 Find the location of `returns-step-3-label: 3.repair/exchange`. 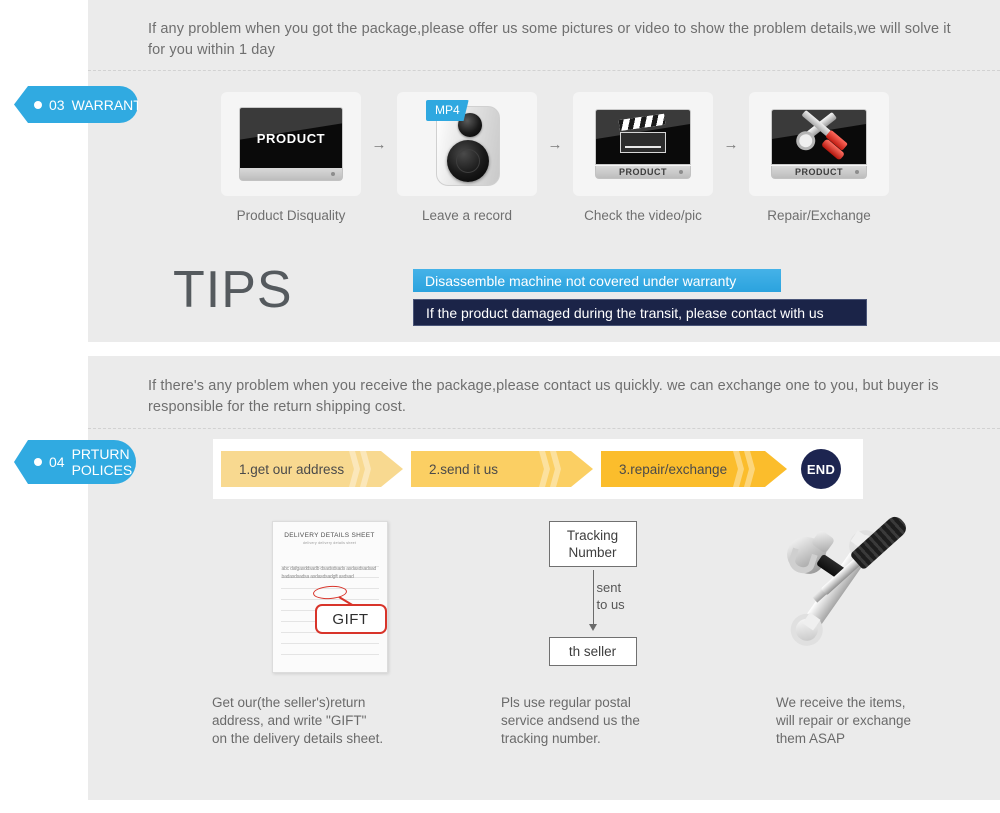

returns-step-3-label: 3.repair/exchange is located at coordinates (673, 469).